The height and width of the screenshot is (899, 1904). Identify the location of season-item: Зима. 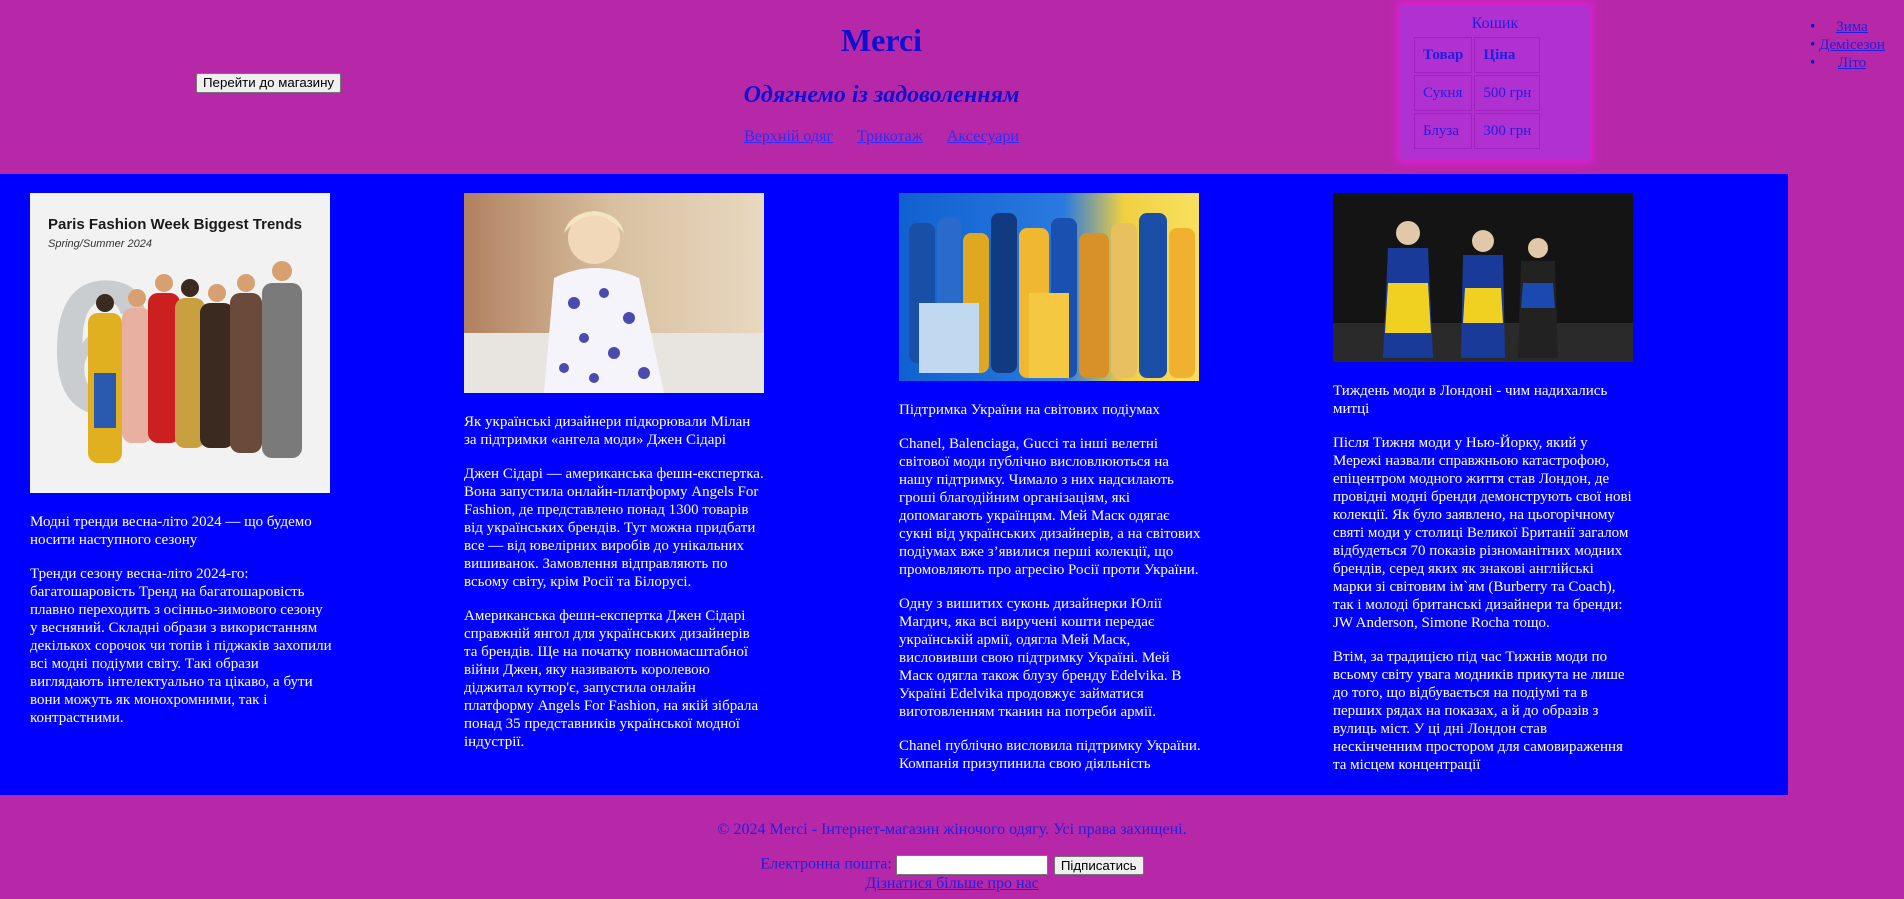
(1851, 27).